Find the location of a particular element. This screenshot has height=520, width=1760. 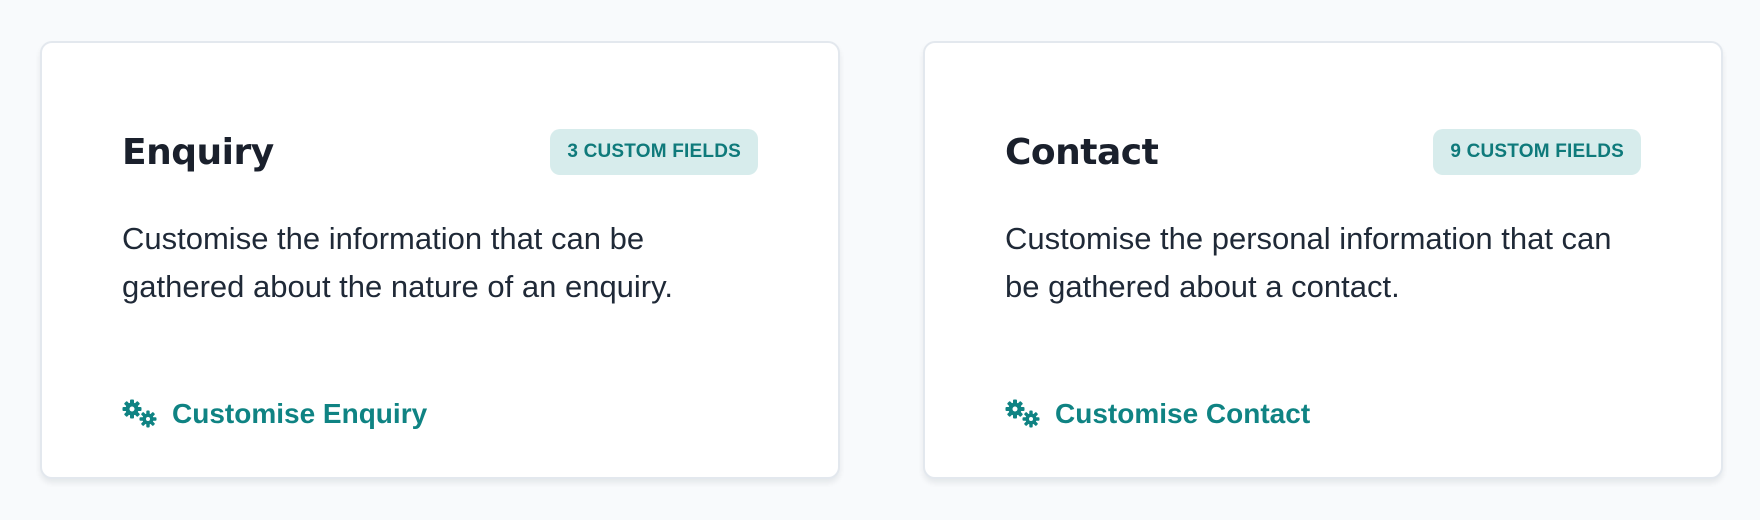

card-title: Contact is located at coordinates (1082, 152).